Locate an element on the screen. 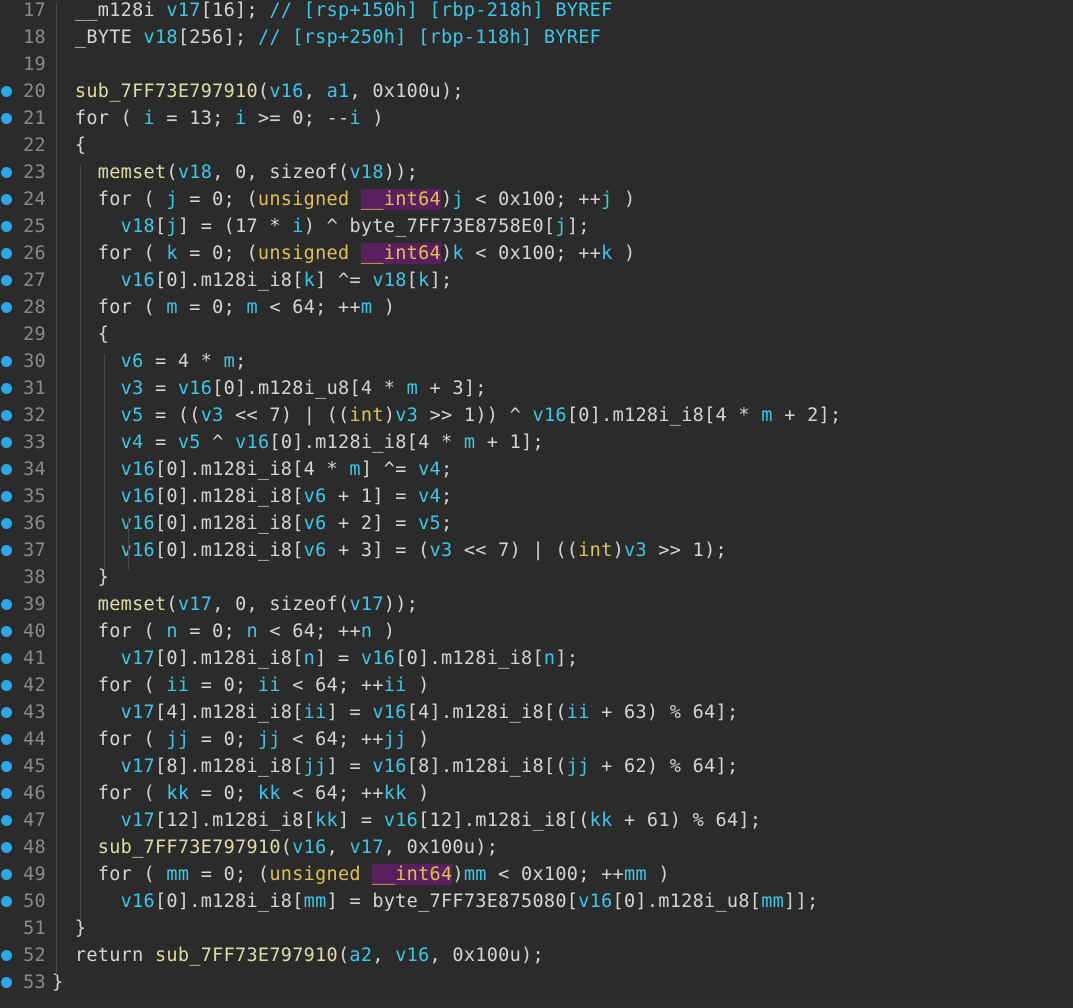  code-text: v16[0].m128i_i8[v6 + 1] = v4; is located at coordinates (252, 496).